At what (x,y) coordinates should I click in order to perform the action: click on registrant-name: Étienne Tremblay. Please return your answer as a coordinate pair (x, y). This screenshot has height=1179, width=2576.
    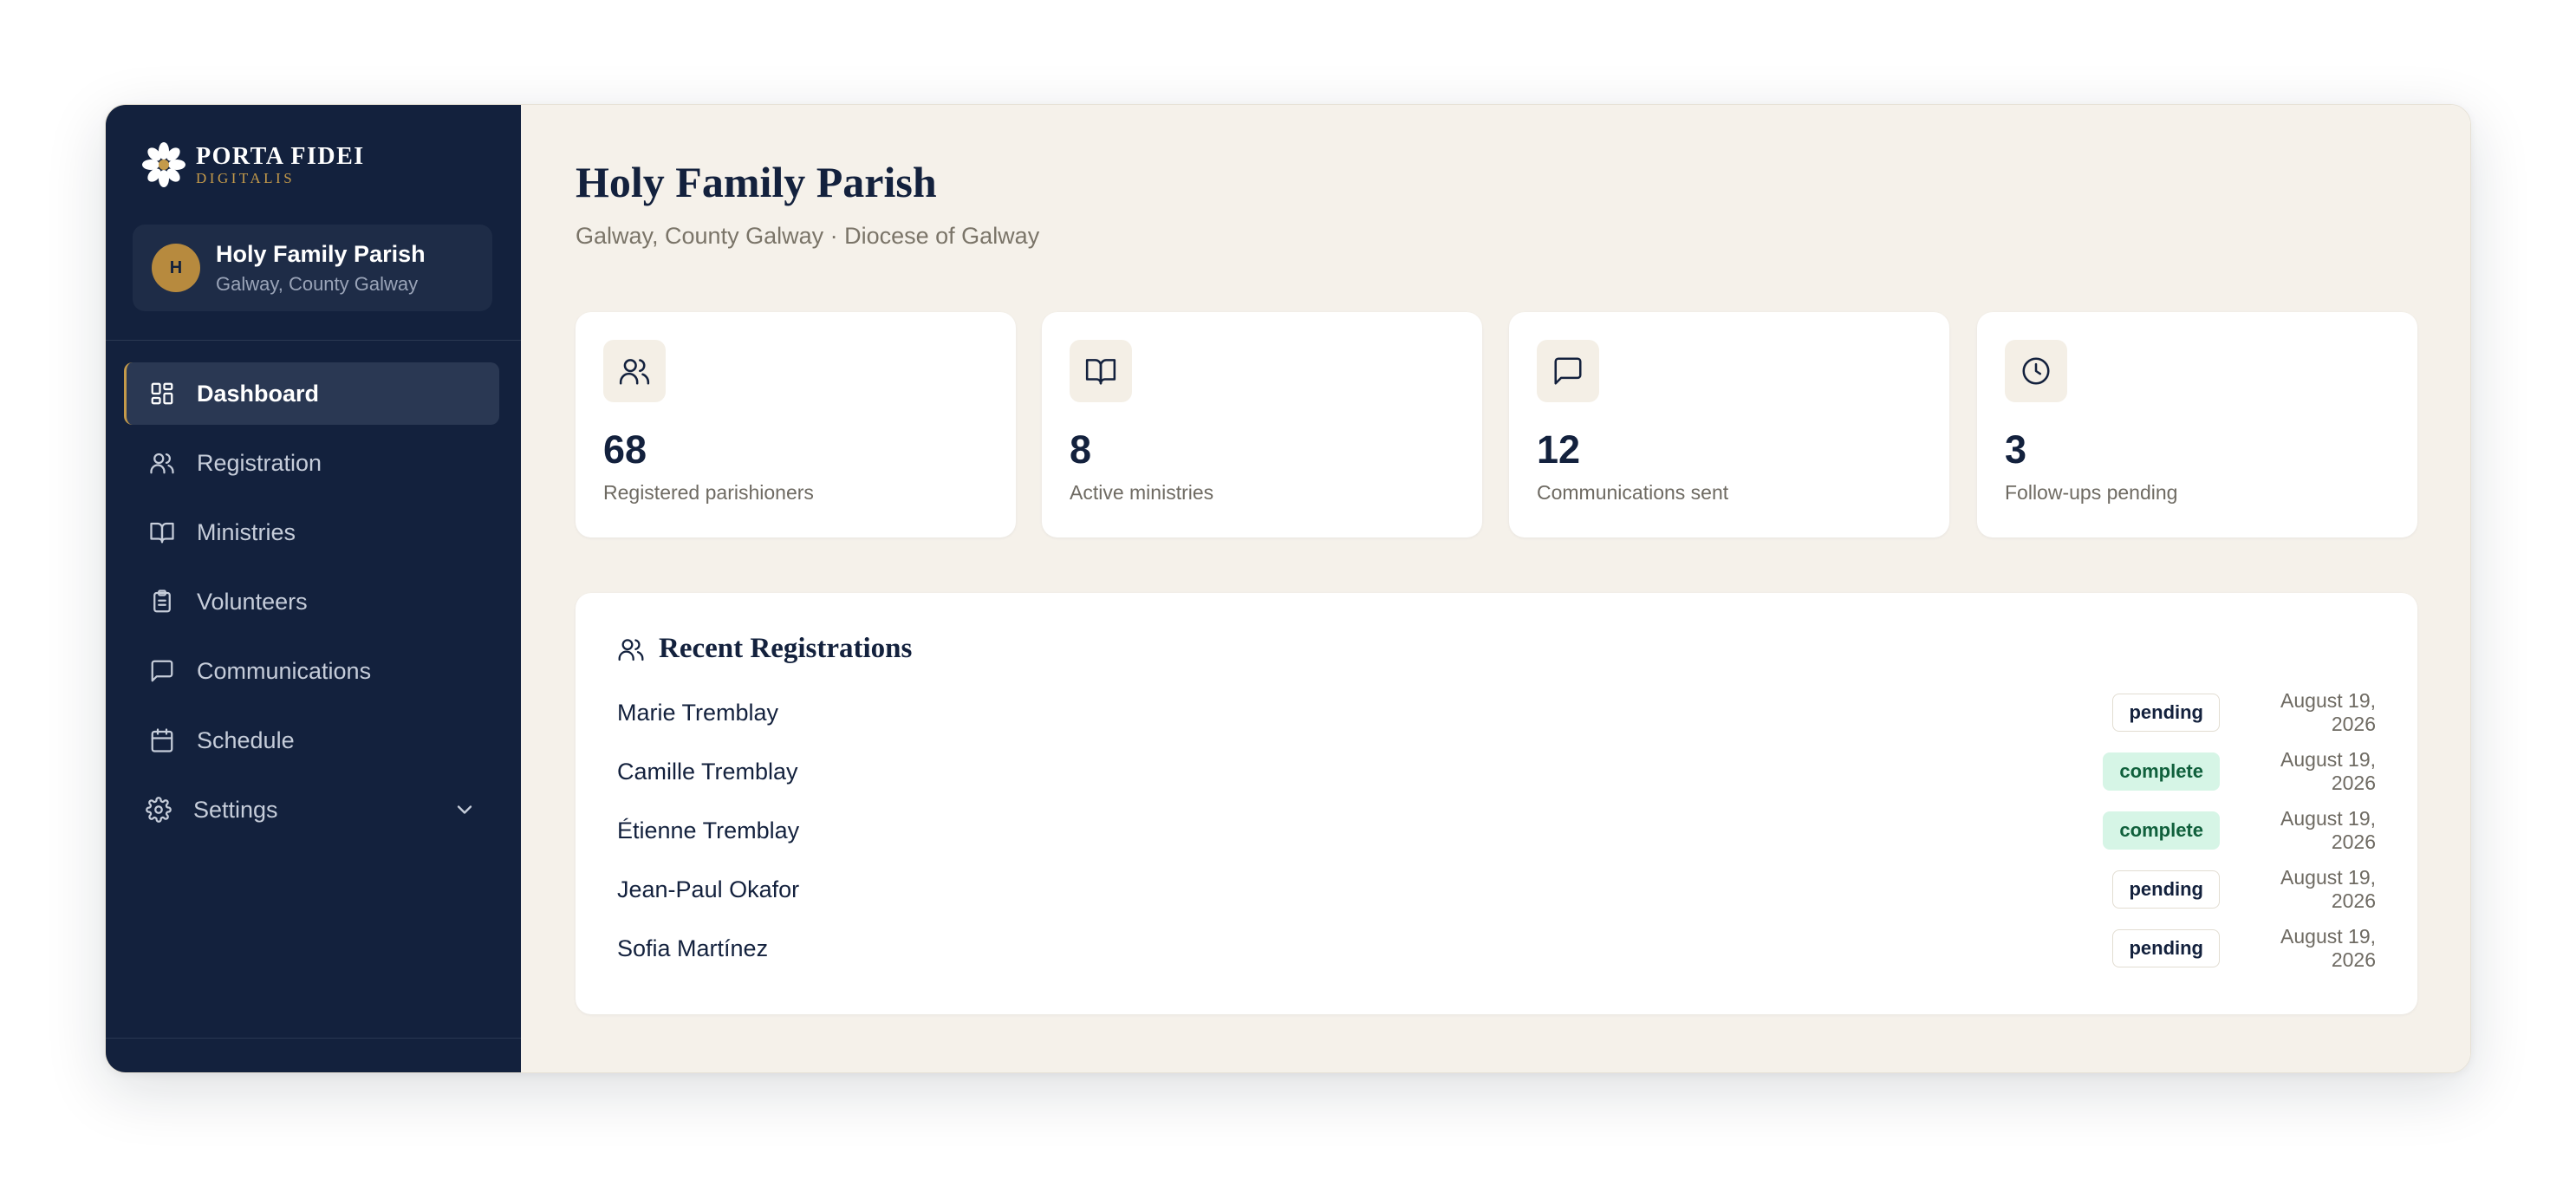
    Looking at the image, I should click on (708, 831).